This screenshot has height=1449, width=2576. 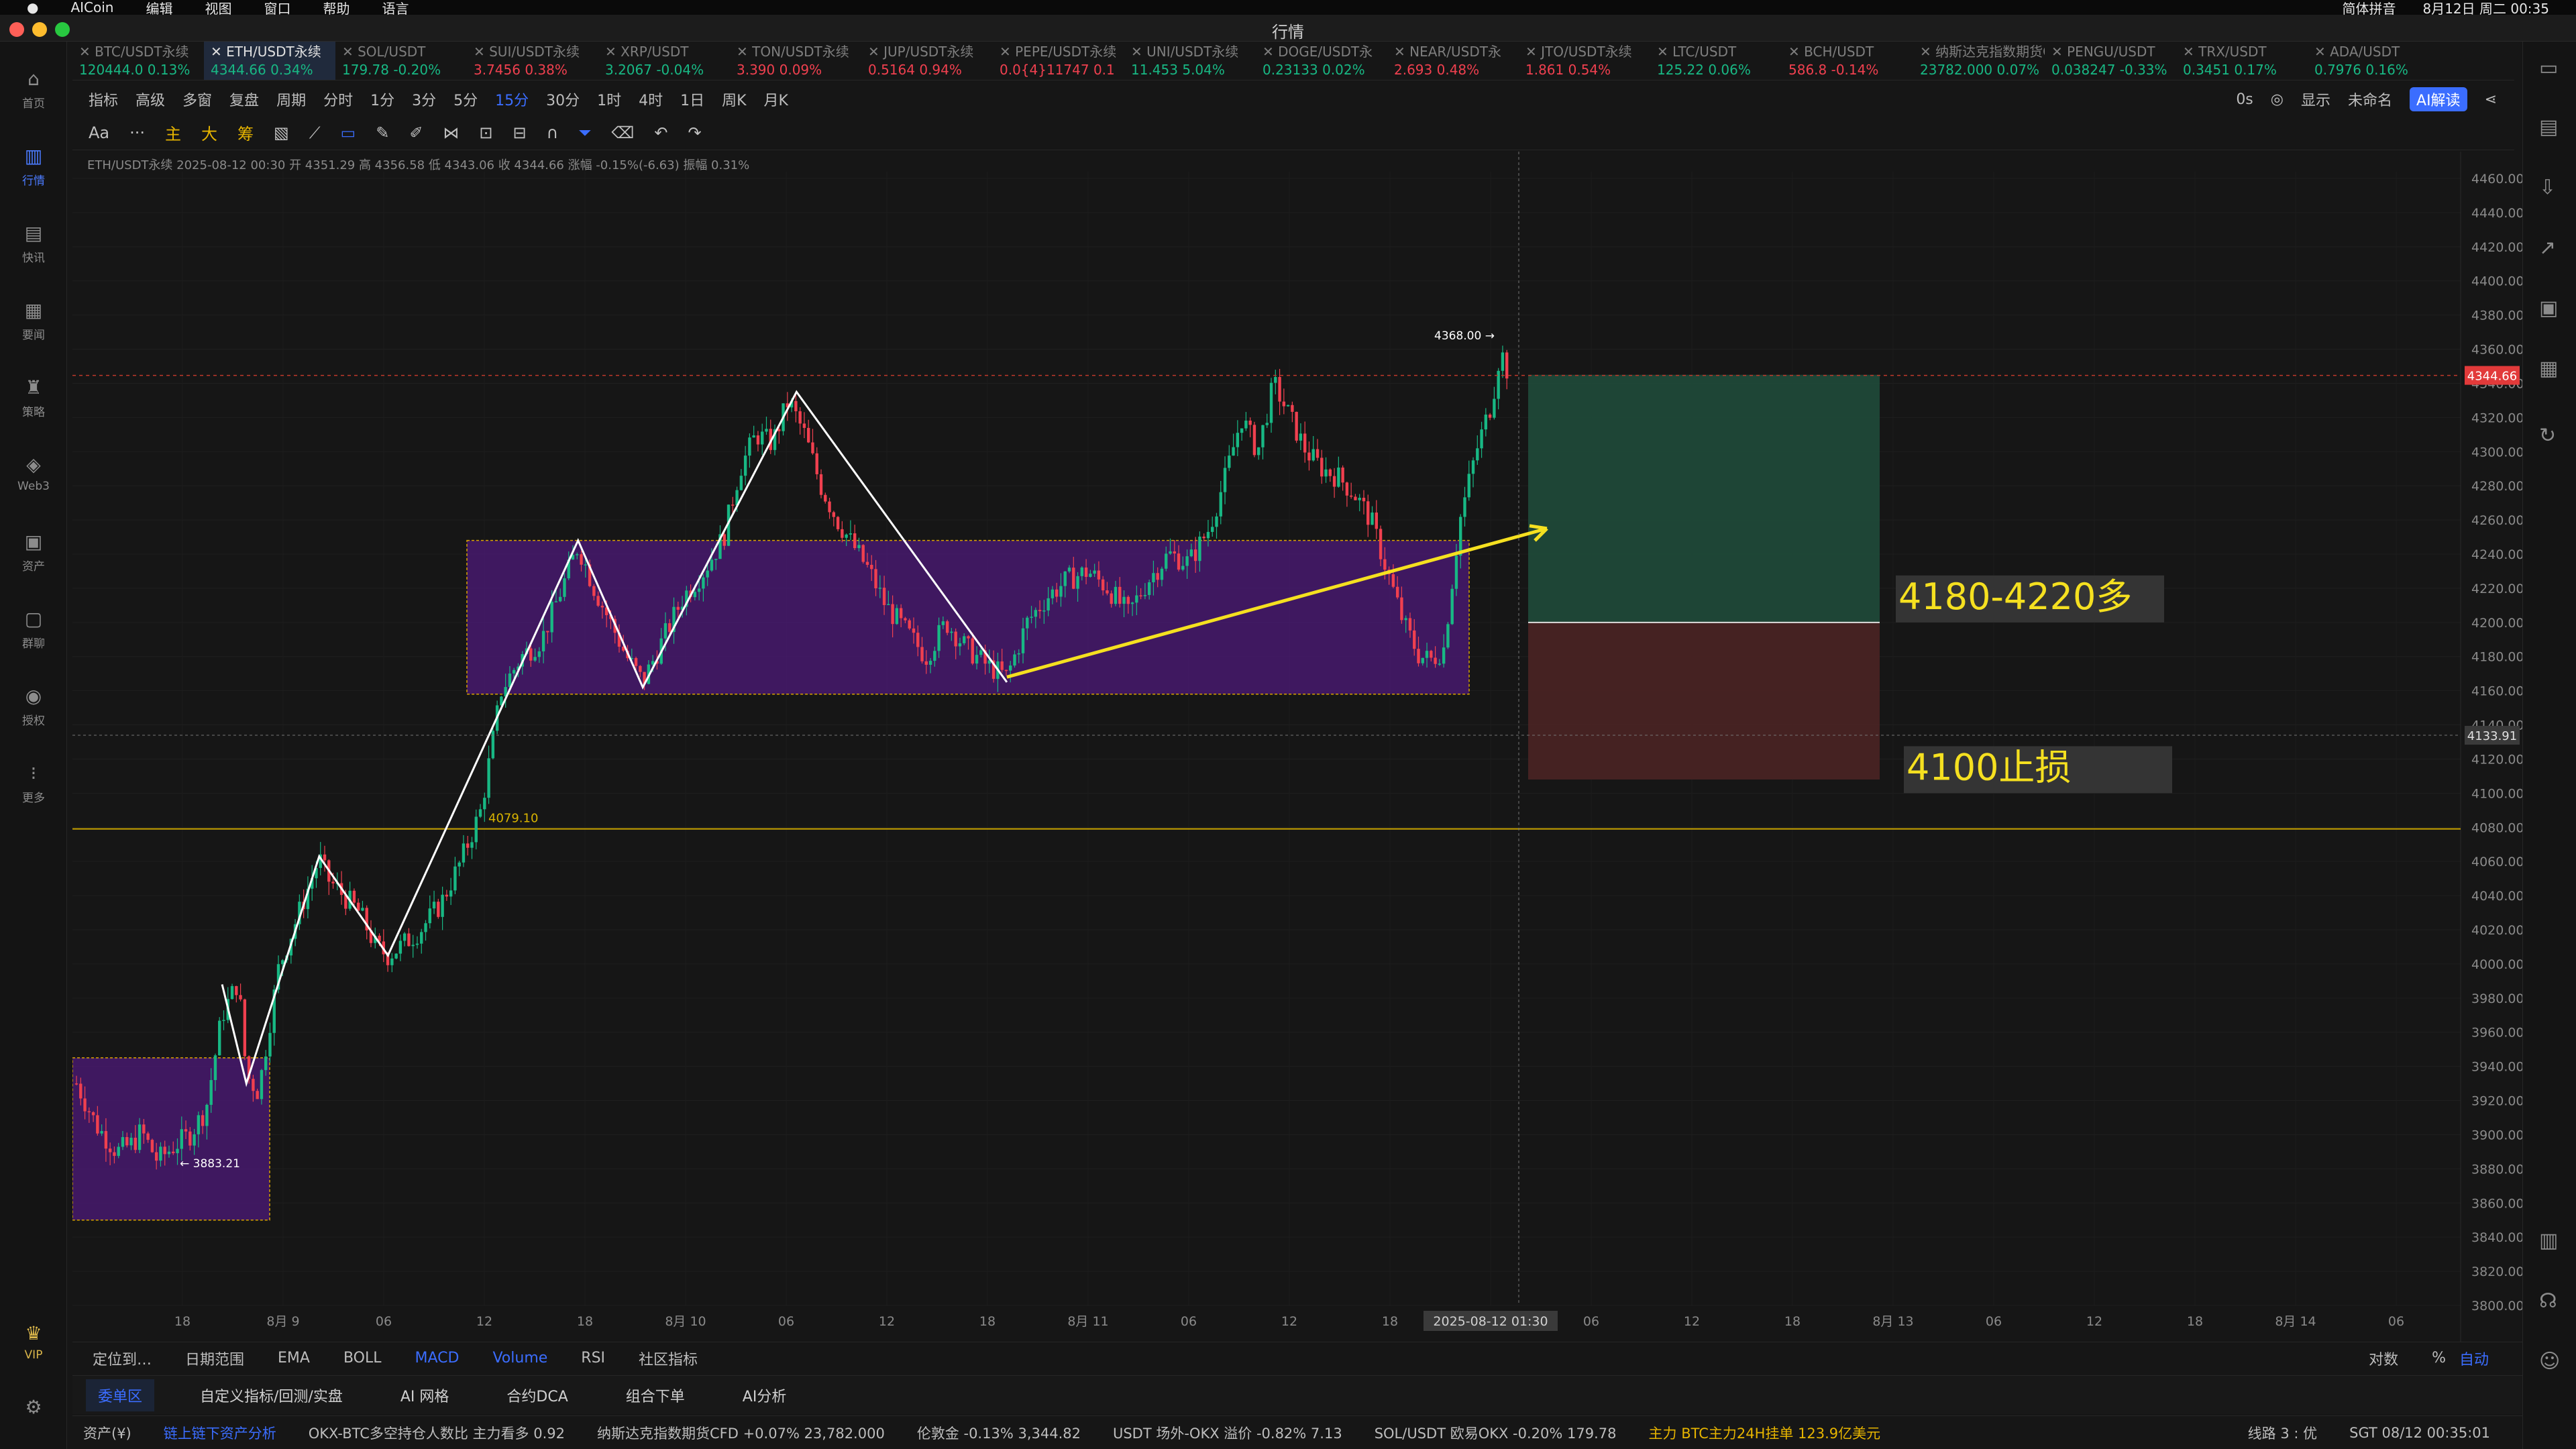 I want to click on orderbook-icon: ▤, so click(x=2548, y=127).